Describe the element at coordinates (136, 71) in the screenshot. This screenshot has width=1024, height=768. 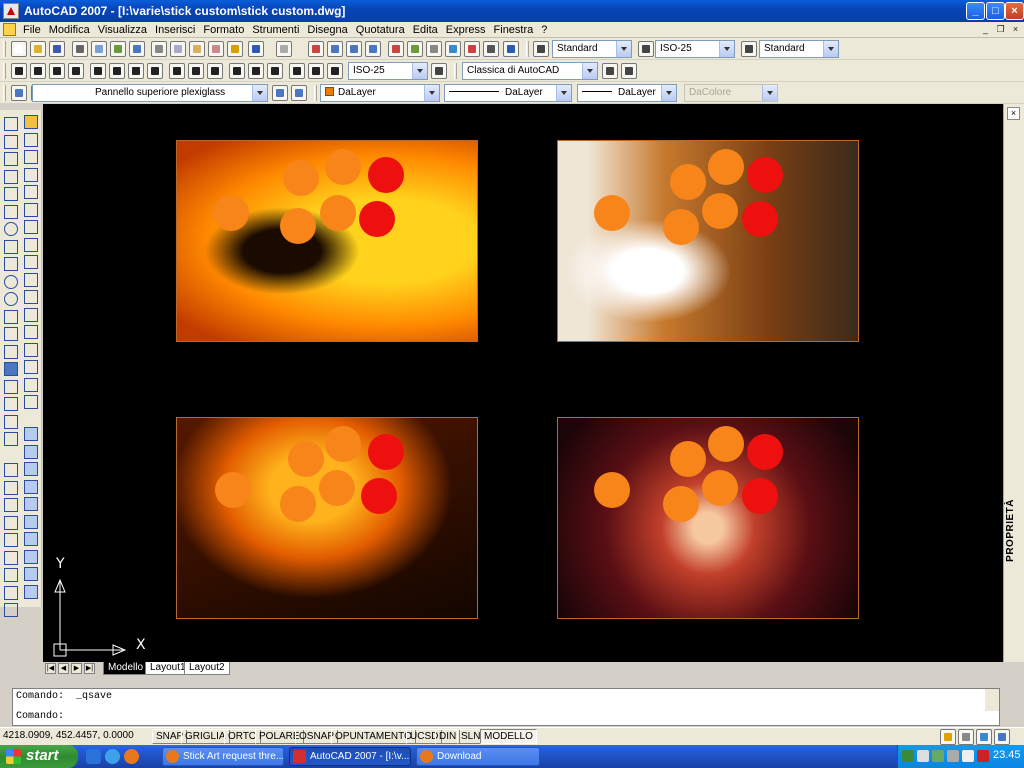
I see `diameter-dim-icon` at that location.